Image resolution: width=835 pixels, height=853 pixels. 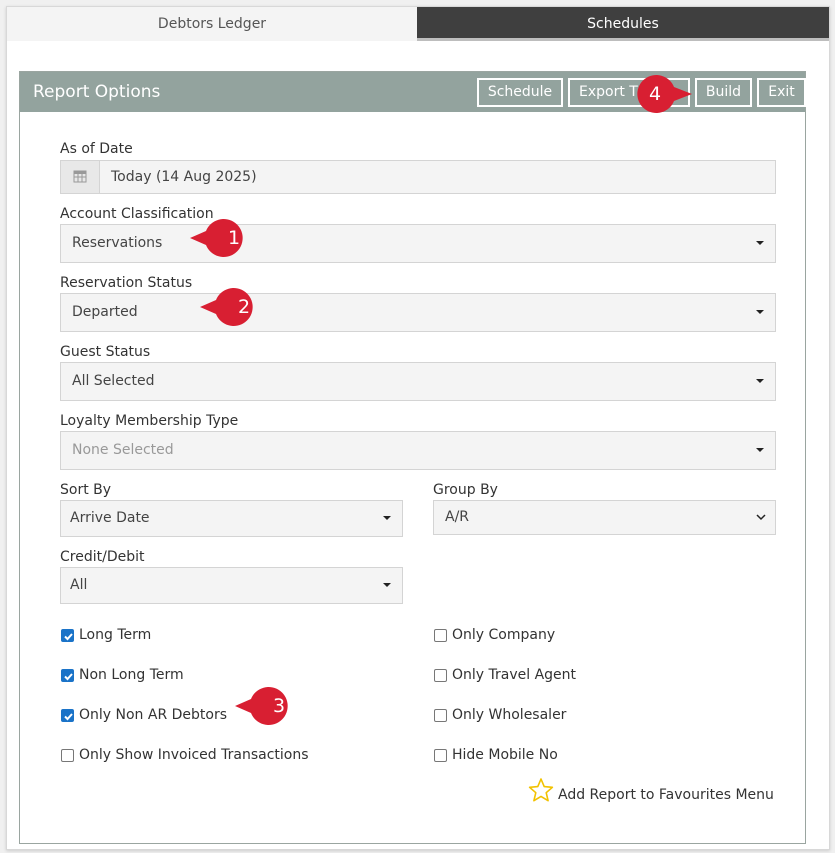 What do you see at coordinates (123, 450) in the screenshot?
I see `loyalty-membership-type-placeholder: None Selected` at bounding box center [123, 450].